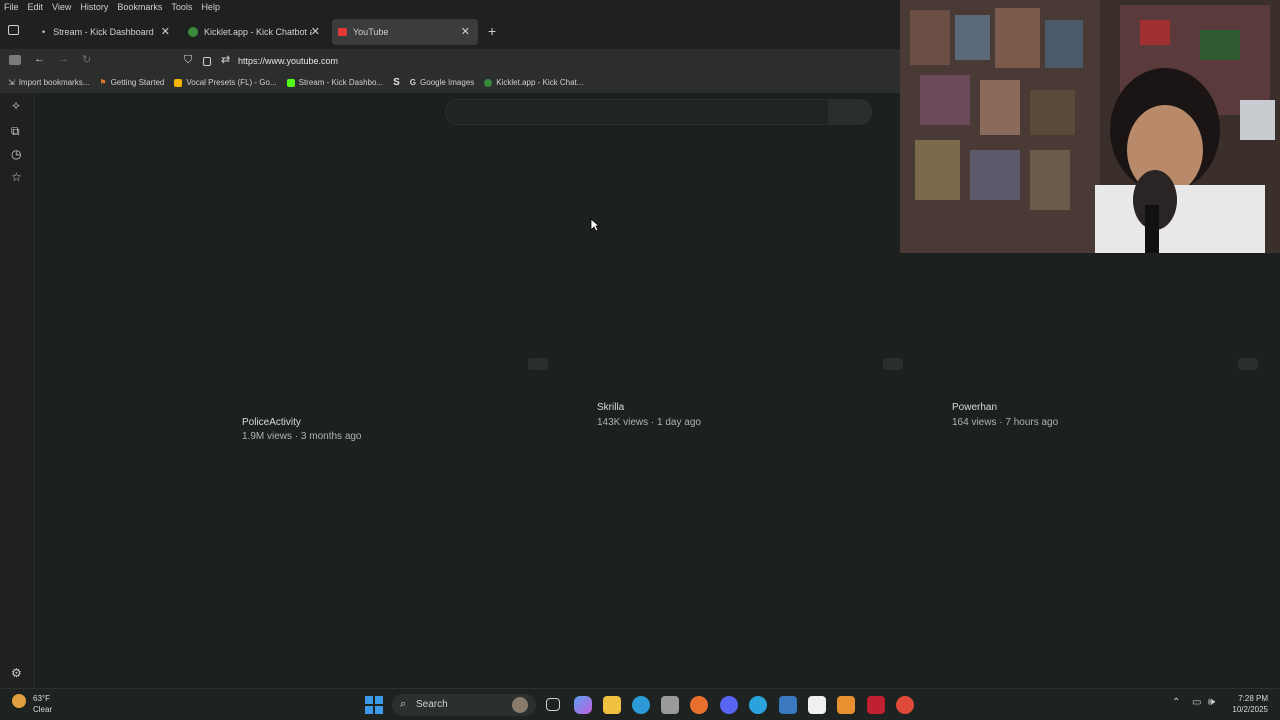  I want to click on firefox-icon: ⚑, so click(103, 82).